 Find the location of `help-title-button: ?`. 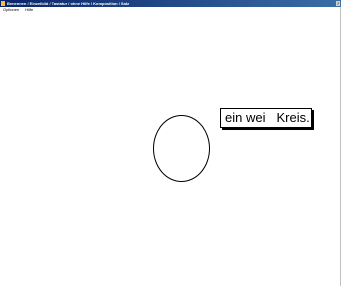

help-title-button: ? is located at coordinates (338, 3).